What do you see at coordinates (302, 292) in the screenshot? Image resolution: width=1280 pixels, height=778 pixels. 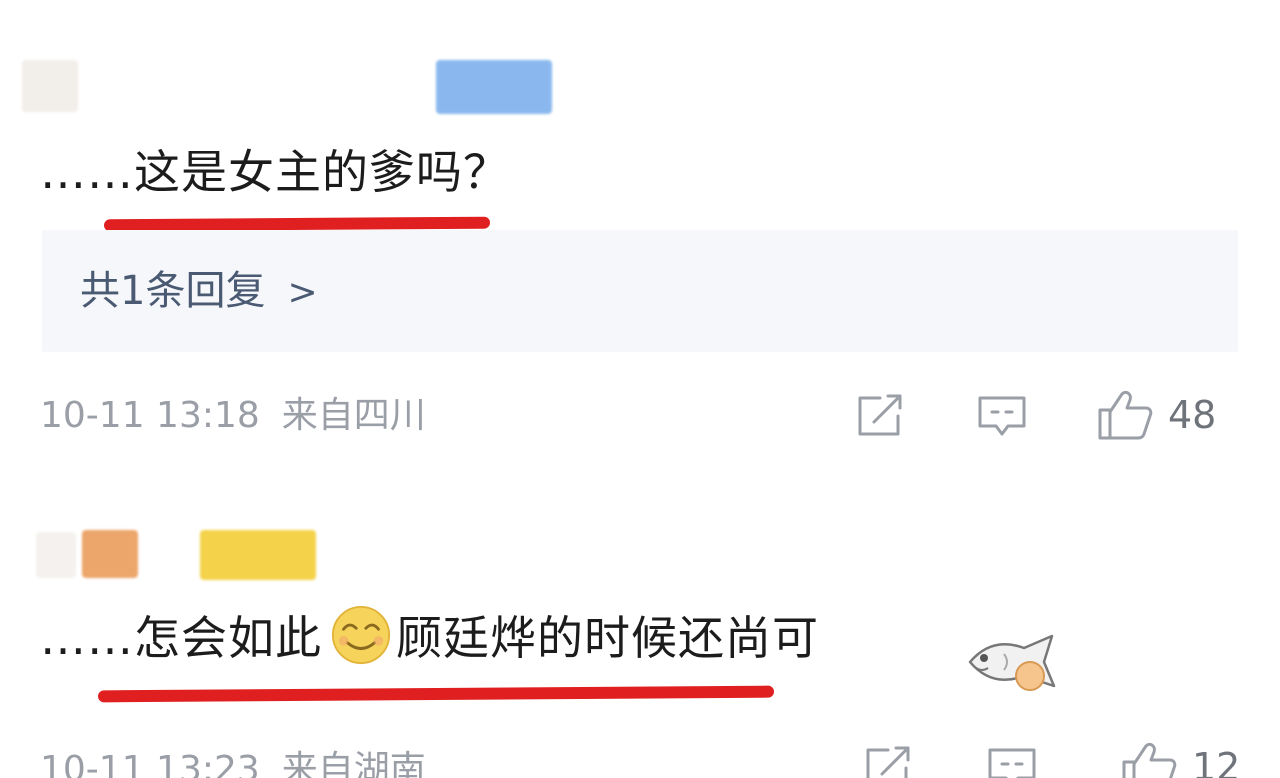 I see `chevron-right-icon: >` at bounding box center [302, 292].